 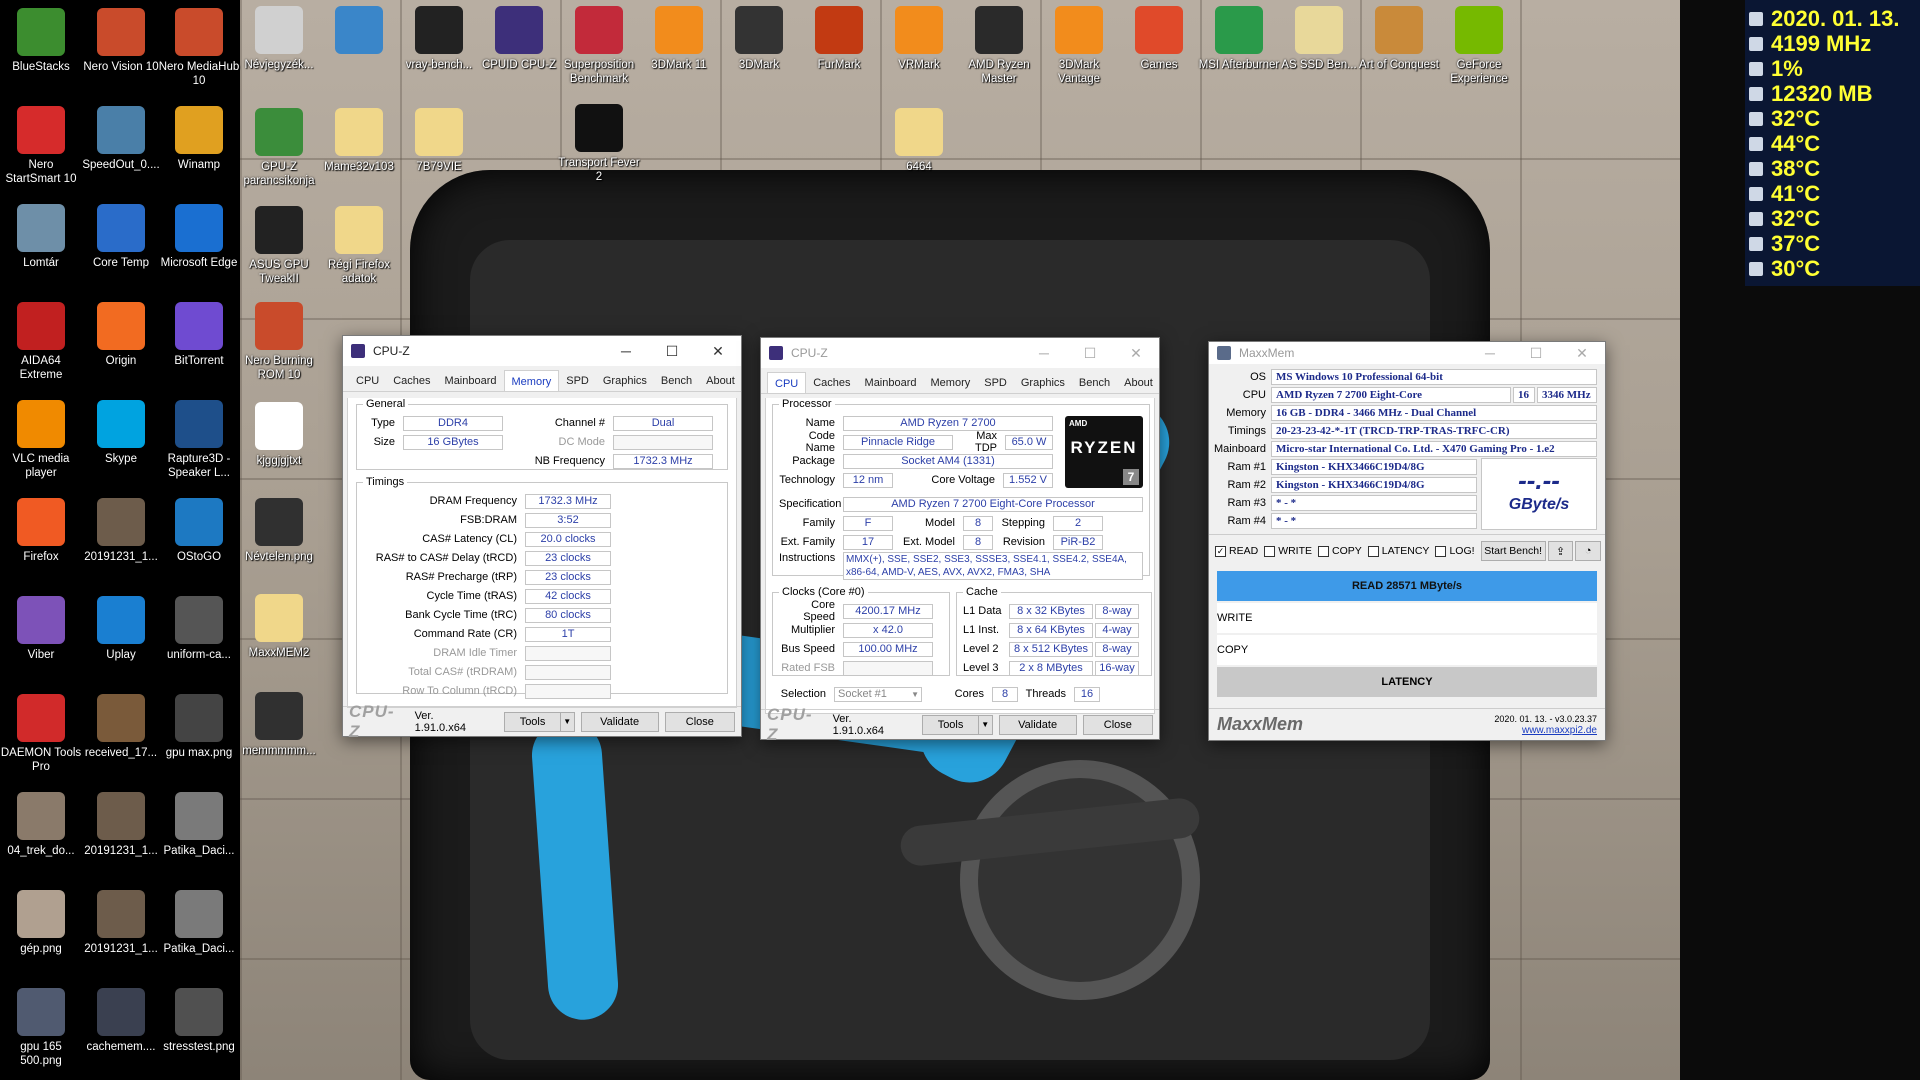 What do you see at coordinates (999, 46) in the screenshot?
I see `desktop-icon: AMD Ryzen Master` at bounding box center [999, 46].